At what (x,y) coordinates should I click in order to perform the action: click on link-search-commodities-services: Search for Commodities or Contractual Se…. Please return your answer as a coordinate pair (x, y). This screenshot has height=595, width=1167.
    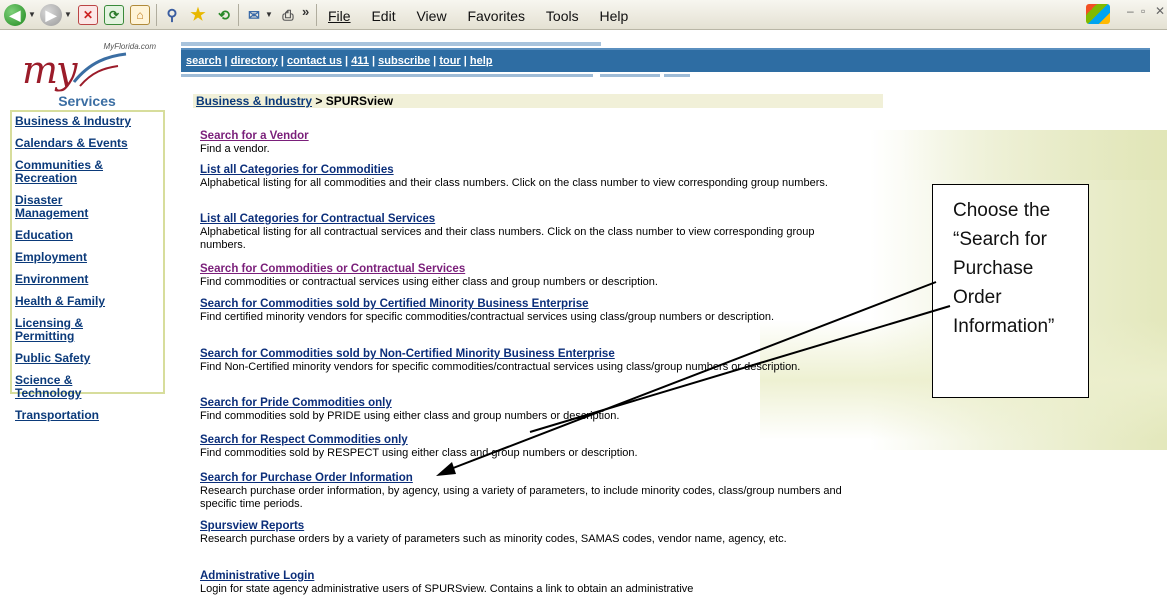
    Looking at the image, I should click on (530, 269).